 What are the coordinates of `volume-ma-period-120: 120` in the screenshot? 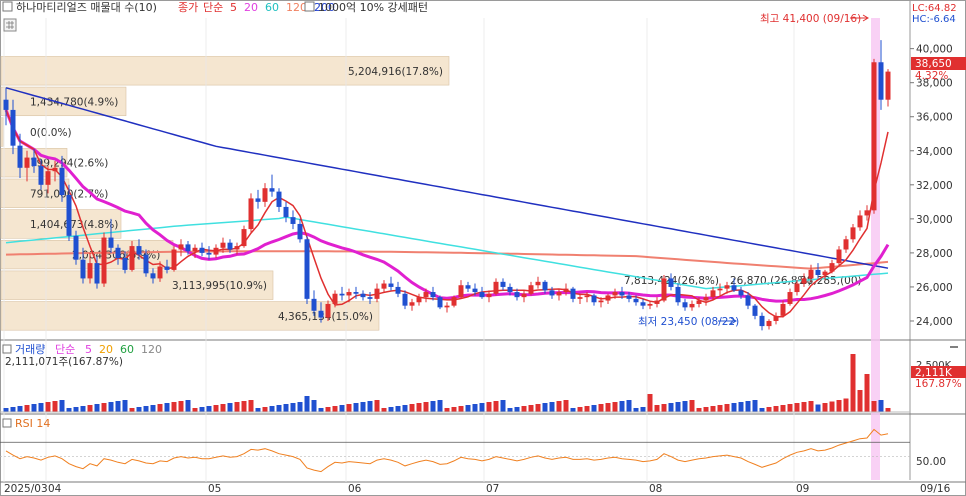 It's located at (151, 349).